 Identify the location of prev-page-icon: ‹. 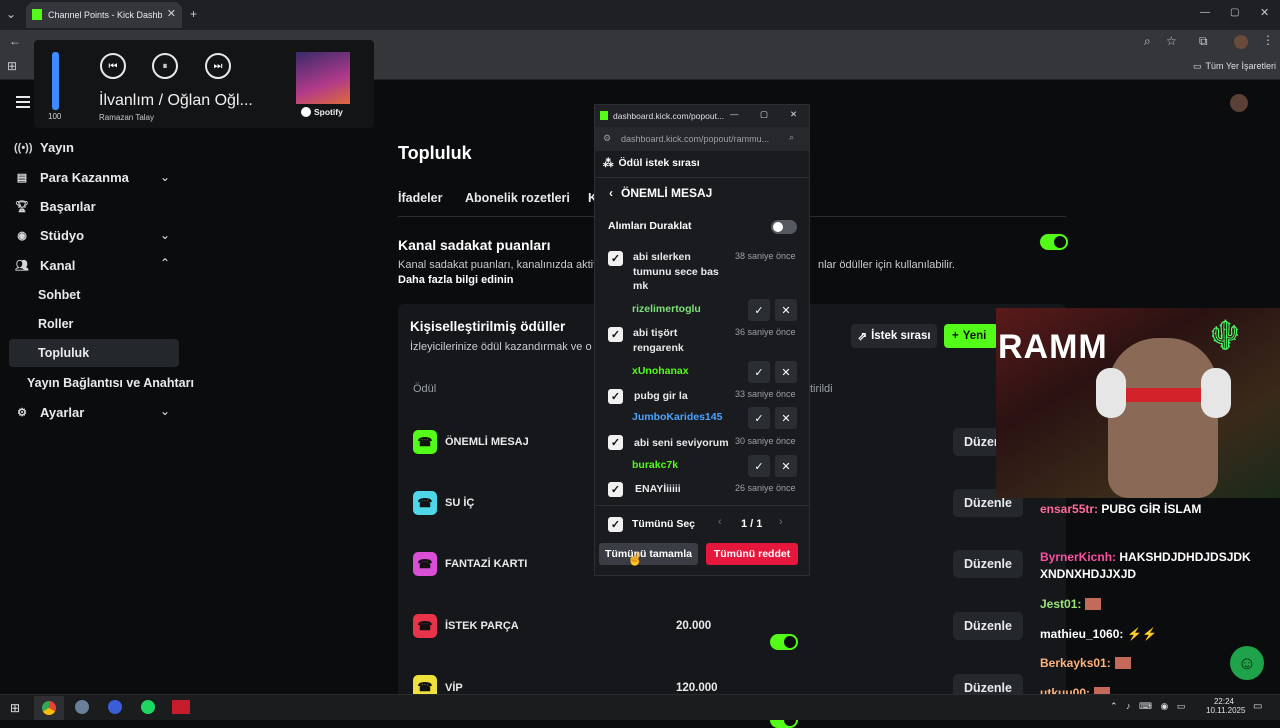
(720, 522).